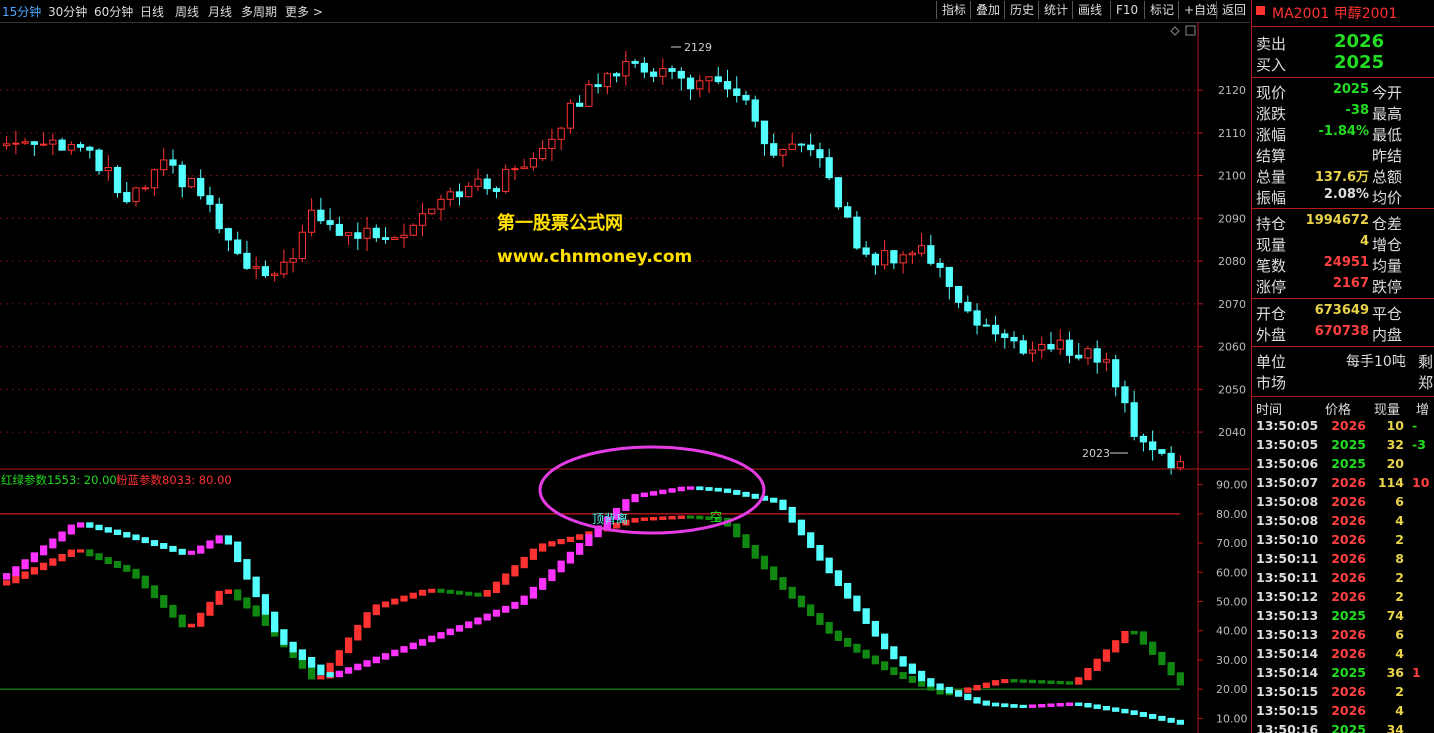 The width and height of the screenshot is (1434, 733). What do you see at coordinates (1232, 176) in the screenshot?
I see `price-tick-label: 2100` at bounding box center [1232, 176].